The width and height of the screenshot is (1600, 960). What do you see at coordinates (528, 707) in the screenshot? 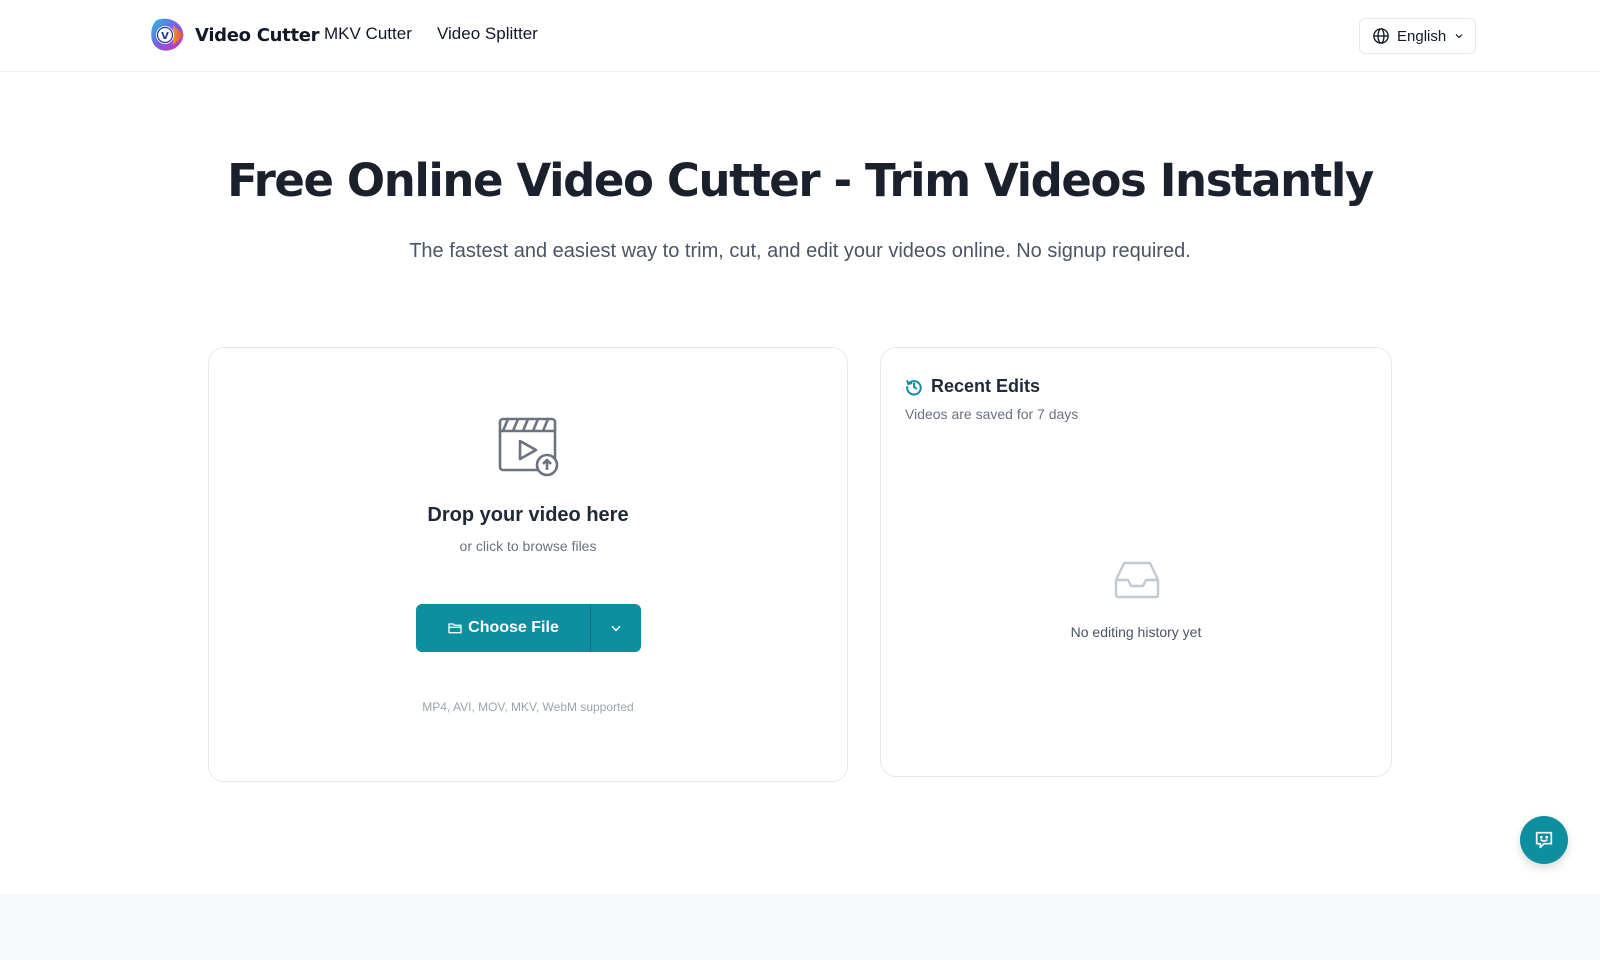
I see `supported-formats: MP4, AVI, MOV, MKV, WebM supported` at bounding box center [528, 707].